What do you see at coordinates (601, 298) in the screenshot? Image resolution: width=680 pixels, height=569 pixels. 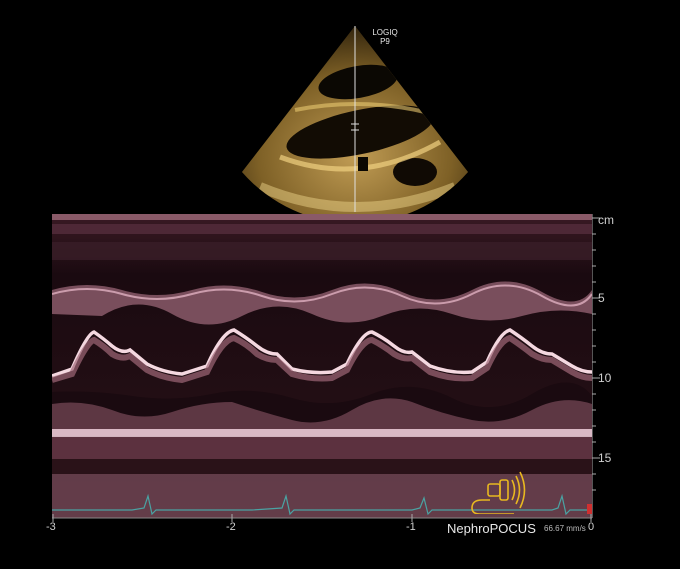 I see `depth-label-5: 5` at bounding box center [601, 298].